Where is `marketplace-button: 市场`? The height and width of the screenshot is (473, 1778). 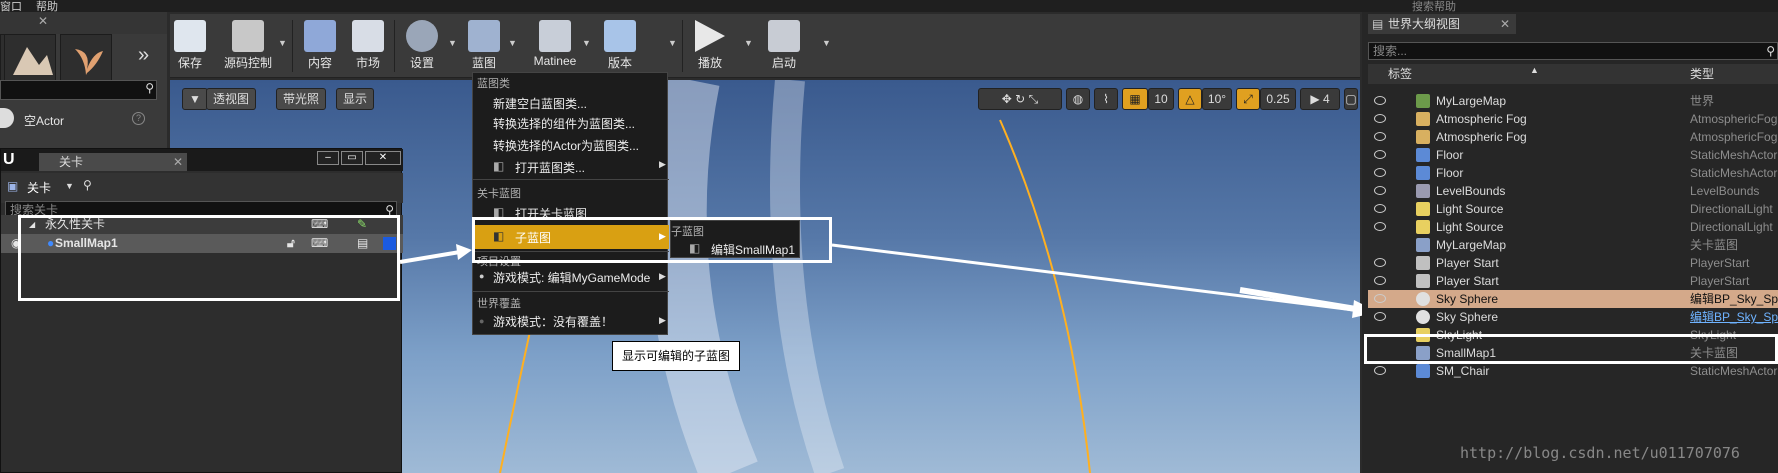 marketplace-button: 市场 is located at coordinates (368, 46).